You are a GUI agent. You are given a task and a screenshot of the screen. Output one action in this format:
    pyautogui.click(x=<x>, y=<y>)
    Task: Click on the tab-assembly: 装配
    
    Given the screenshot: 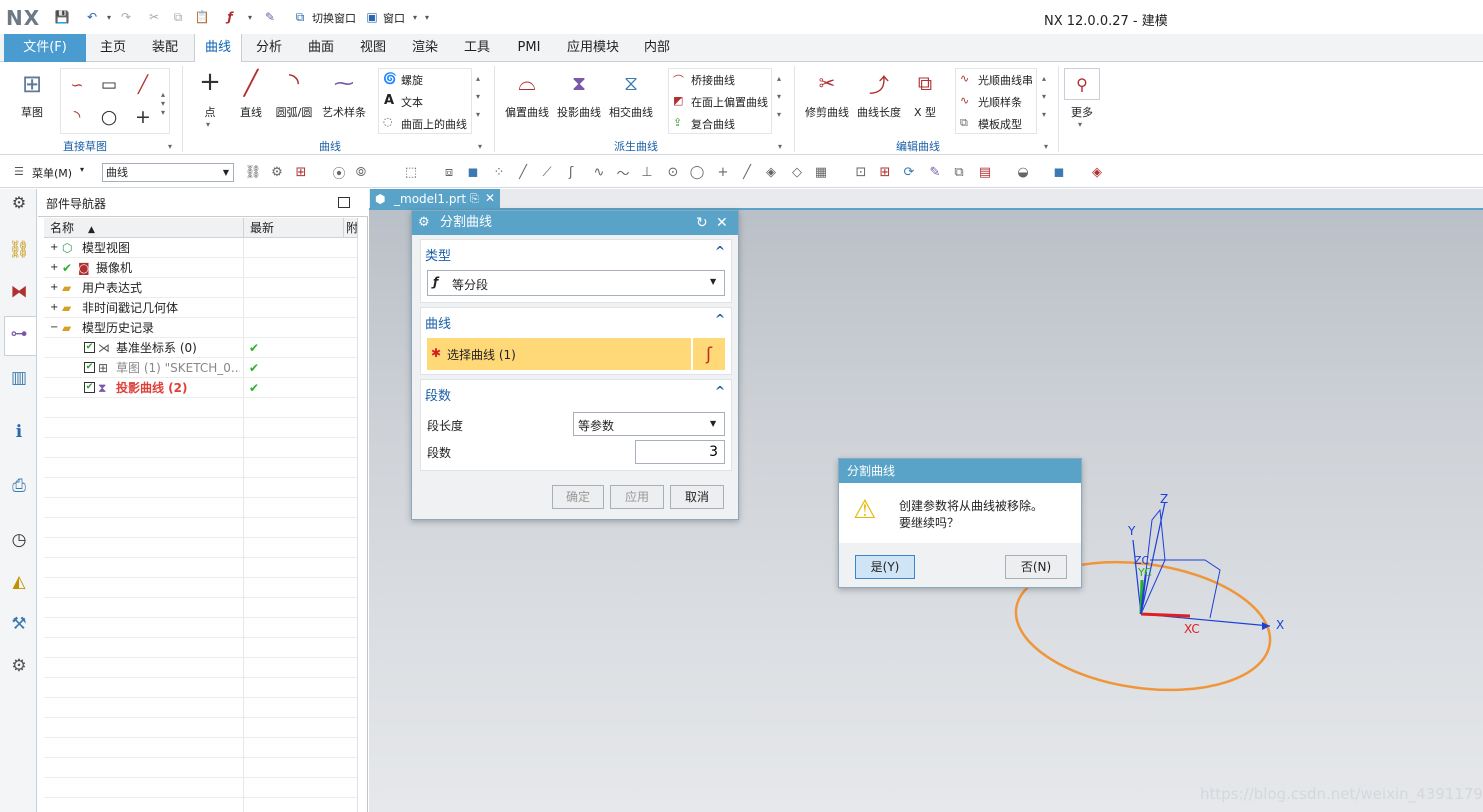 What is the action you would take?
    pyautogui.click(x=165, y=48)
    